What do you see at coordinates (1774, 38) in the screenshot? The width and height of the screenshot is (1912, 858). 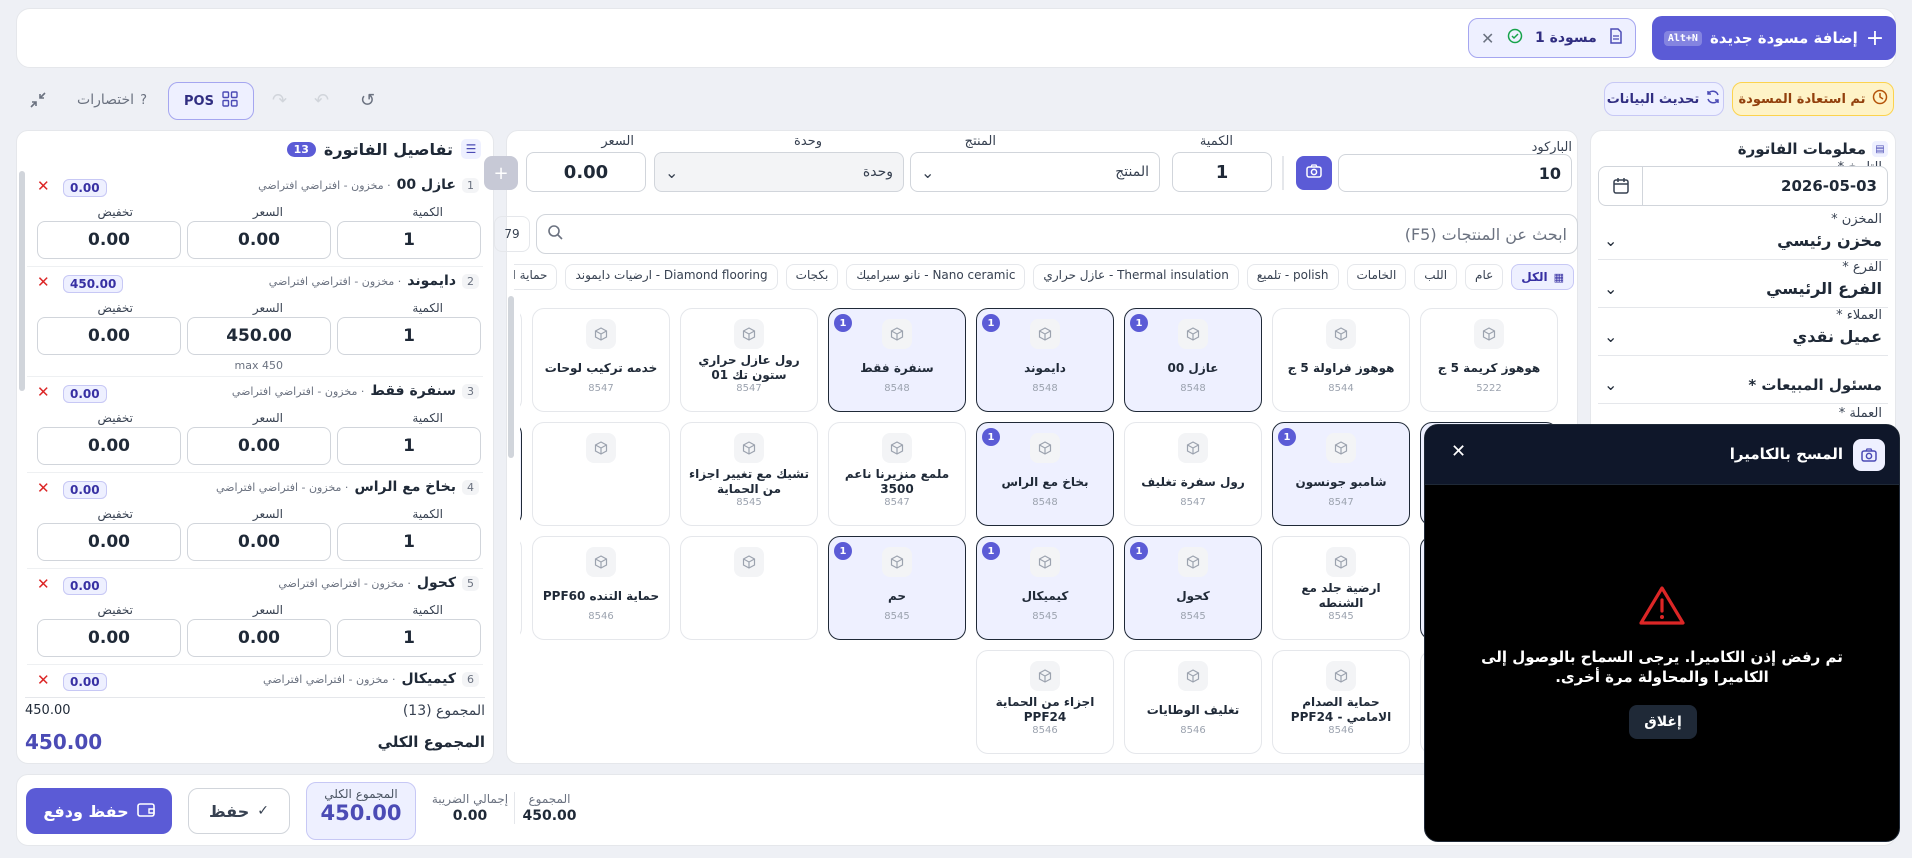 I see `new-draft-button: + إضافة مسودة جديدة Alt+N` at bounding box center [1774, 38].